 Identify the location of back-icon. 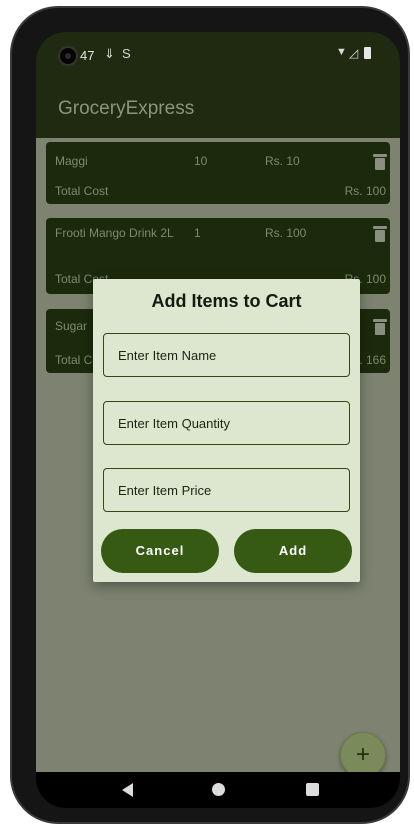
(127, 790).